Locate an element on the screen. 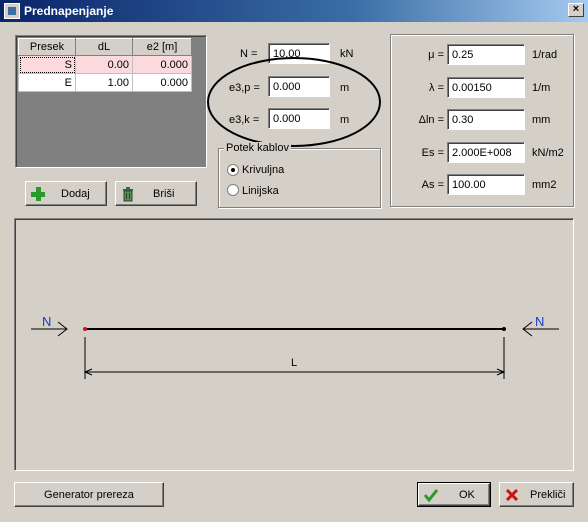 This screenshot has height=522, width=588. lambda-label: λ = is located at coordinates (436, 88).